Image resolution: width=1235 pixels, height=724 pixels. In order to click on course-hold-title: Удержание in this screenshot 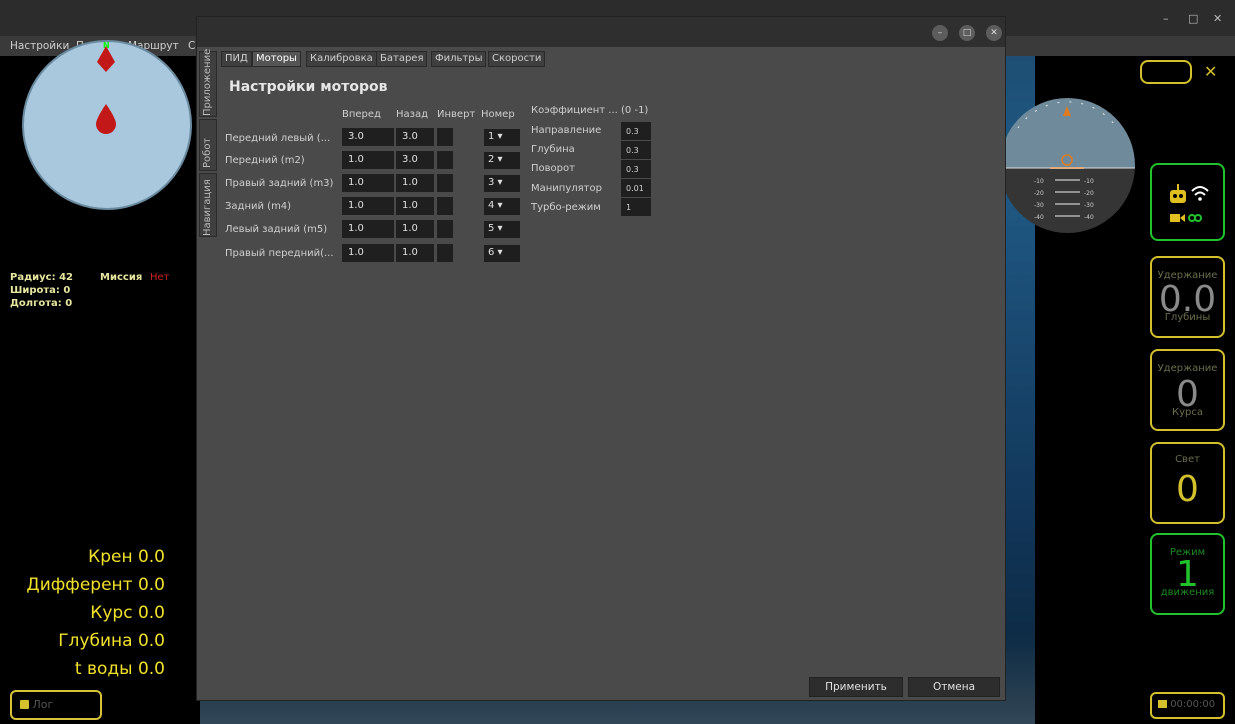, I will do `click(1187, 368)`.